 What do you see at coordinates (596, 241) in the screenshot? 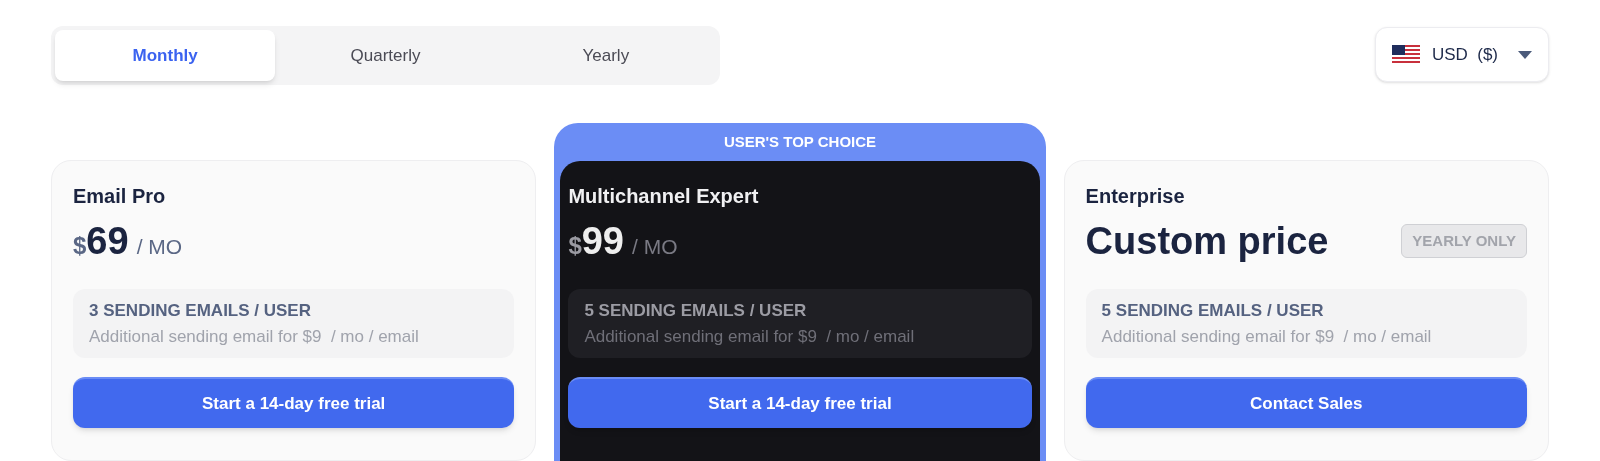
I see `price: $99` at bounding box center [596, 241].